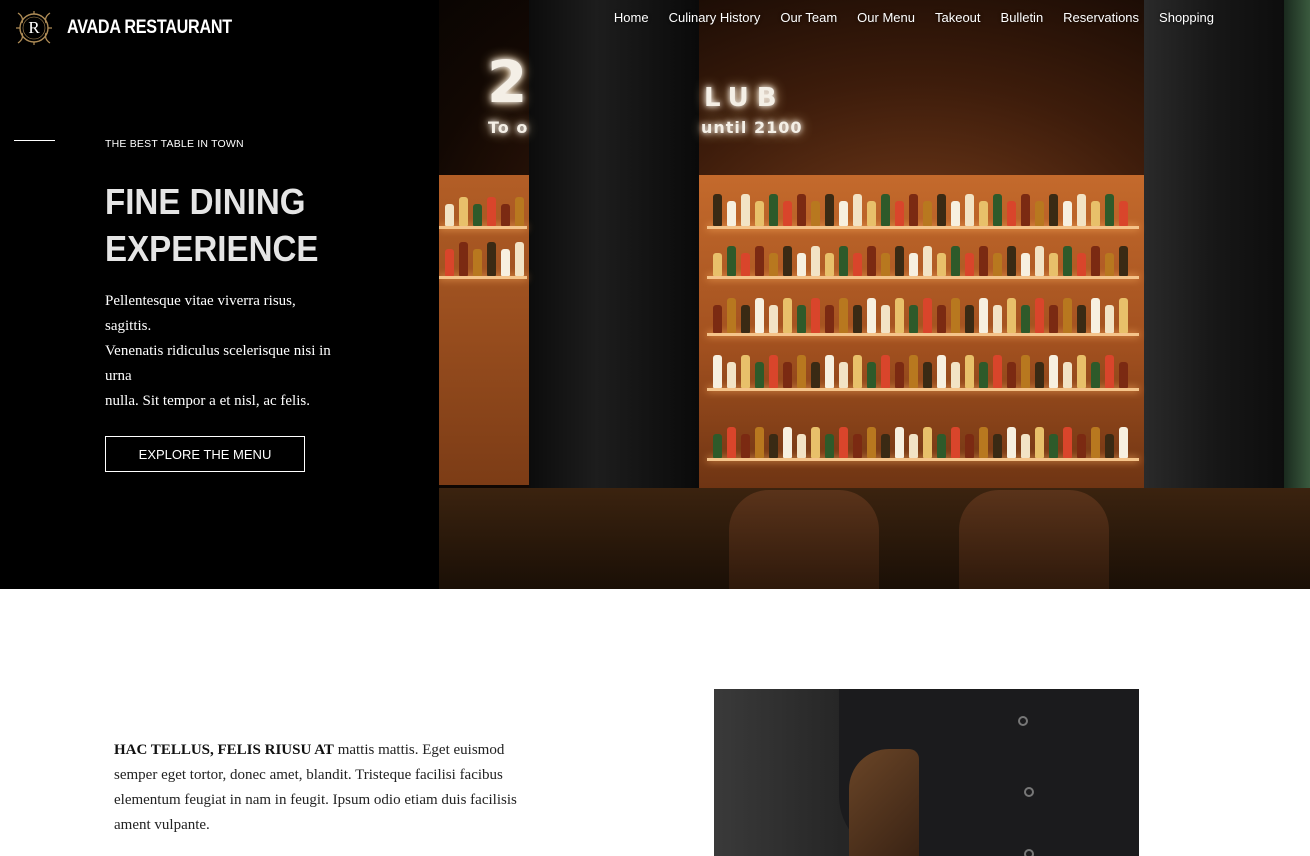 This screenshot has width=1310, height=856. What do you see at coordinates (207, 401) in the screenshot?
I see `hero-text-line-3: nulla. Sit tempor a et nisl, ac felis.` at bounding box center [207, 401].